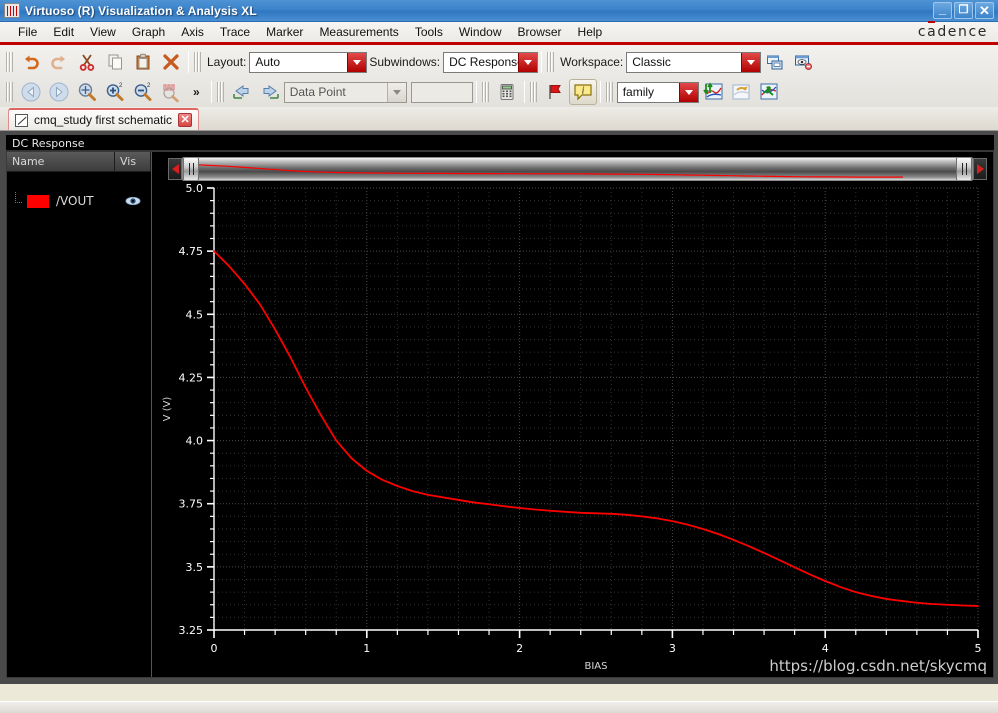  What do you see at coordinates (115, 62) in the screenshot?
I see `copy-icon` at bounding box center [115, 62].